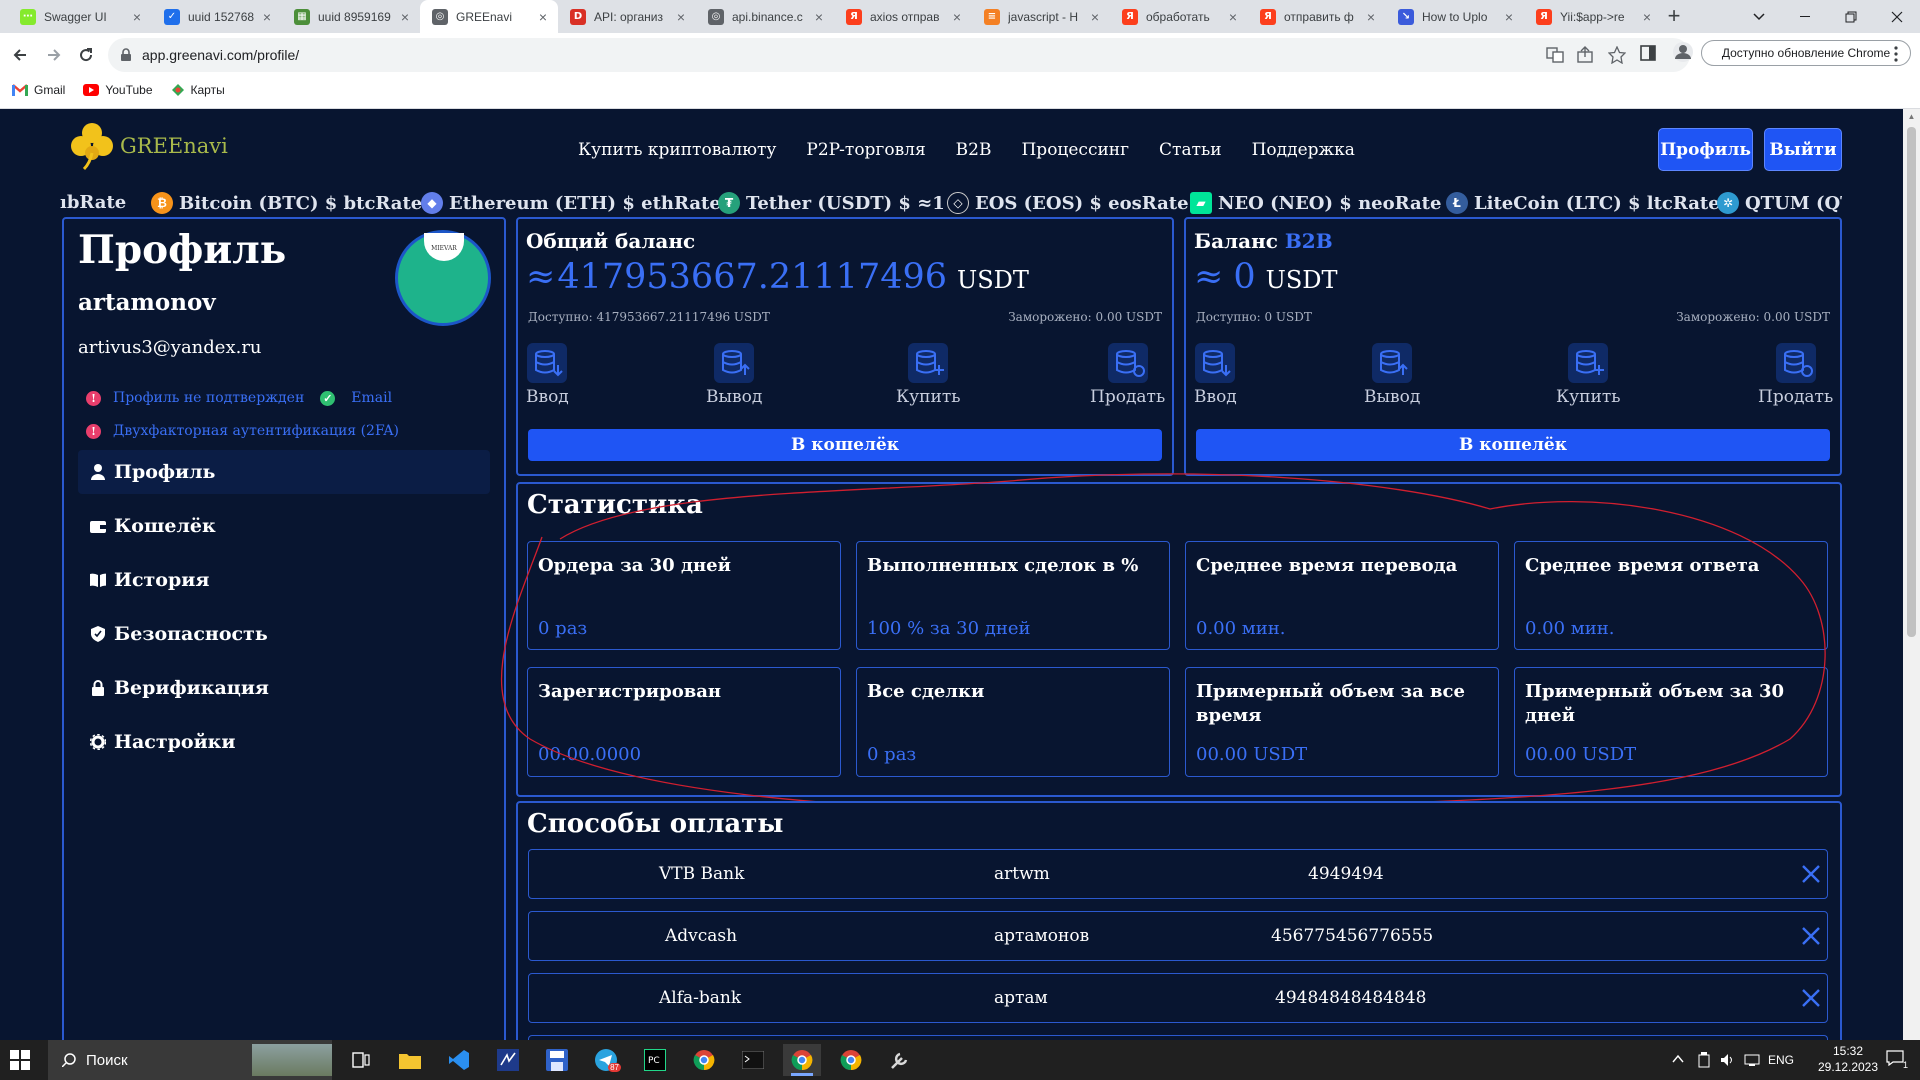 This screenshot has width=1920, height=1080. Describe the element at coordinates (1674, 17) in the screenshot. I see `new-tab-button: +` at that location.